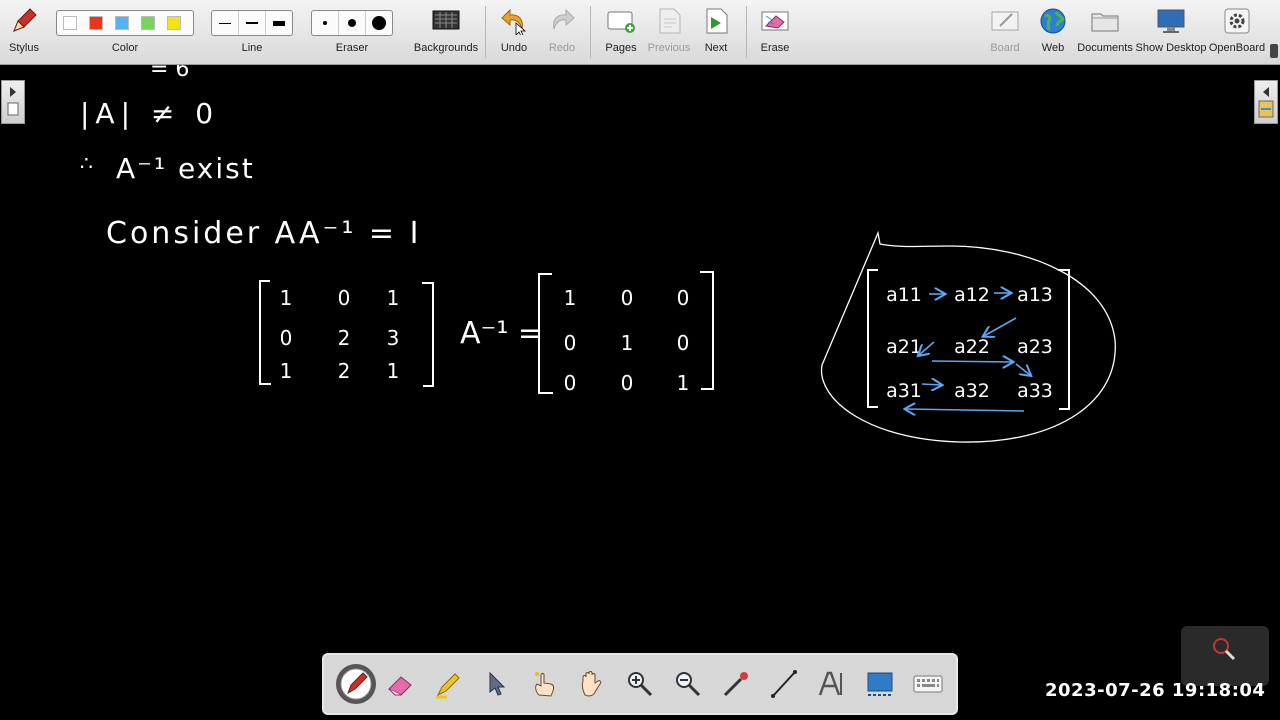 This screenshot has height=720, width=1280. I want to click on zoom-out-icon, so click(688, 684).